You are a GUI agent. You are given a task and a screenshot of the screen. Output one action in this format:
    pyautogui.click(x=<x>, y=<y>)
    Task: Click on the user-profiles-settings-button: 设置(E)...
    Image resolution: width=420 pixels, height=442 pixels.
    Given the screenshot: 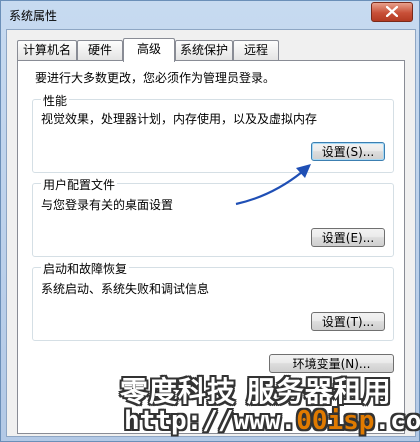 What is the action you would take?
    pyautogui.click(x=348, y=237)
    